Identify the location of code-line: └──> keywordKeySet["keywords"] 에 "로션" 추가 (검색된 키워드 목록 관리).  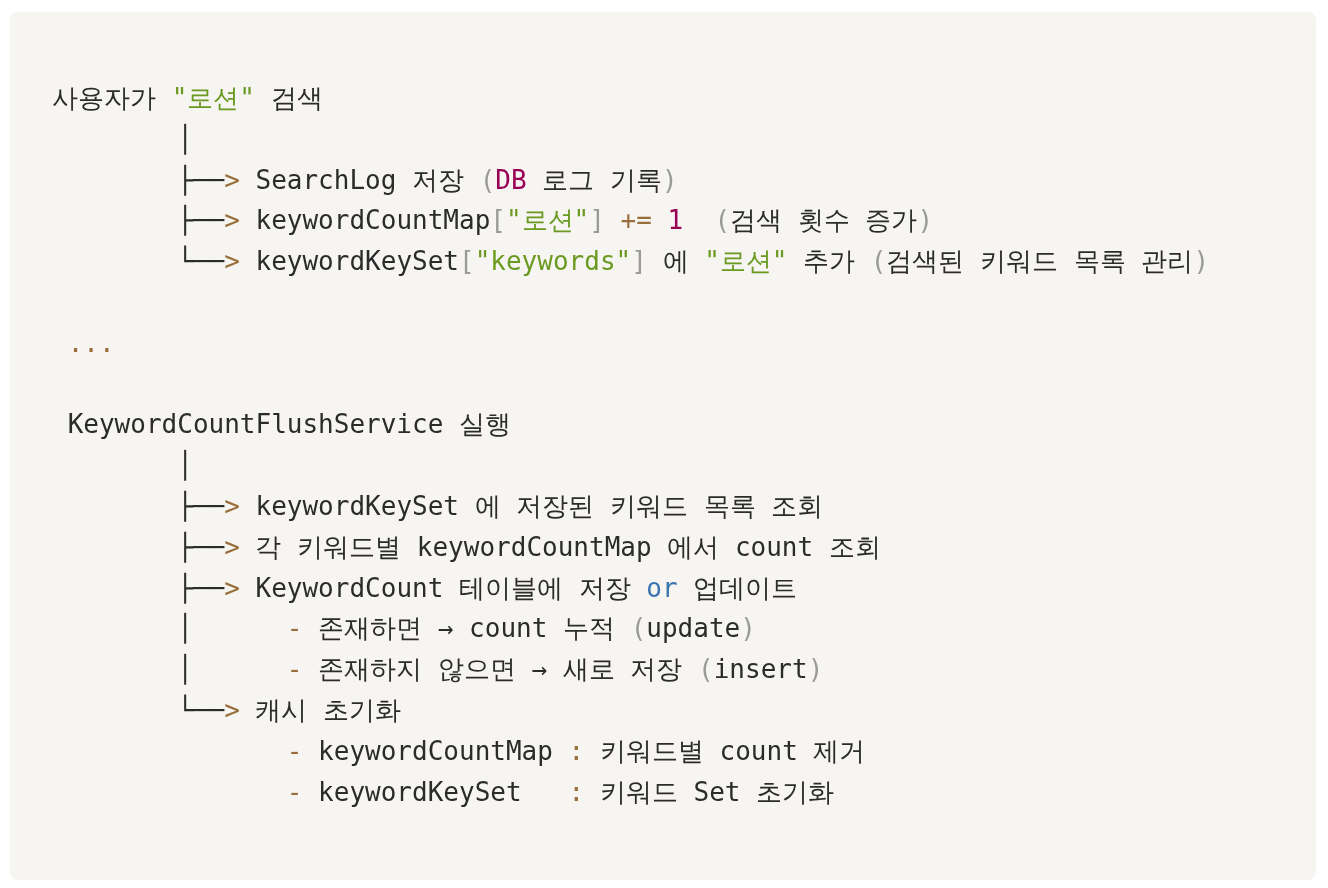
(693, 261).